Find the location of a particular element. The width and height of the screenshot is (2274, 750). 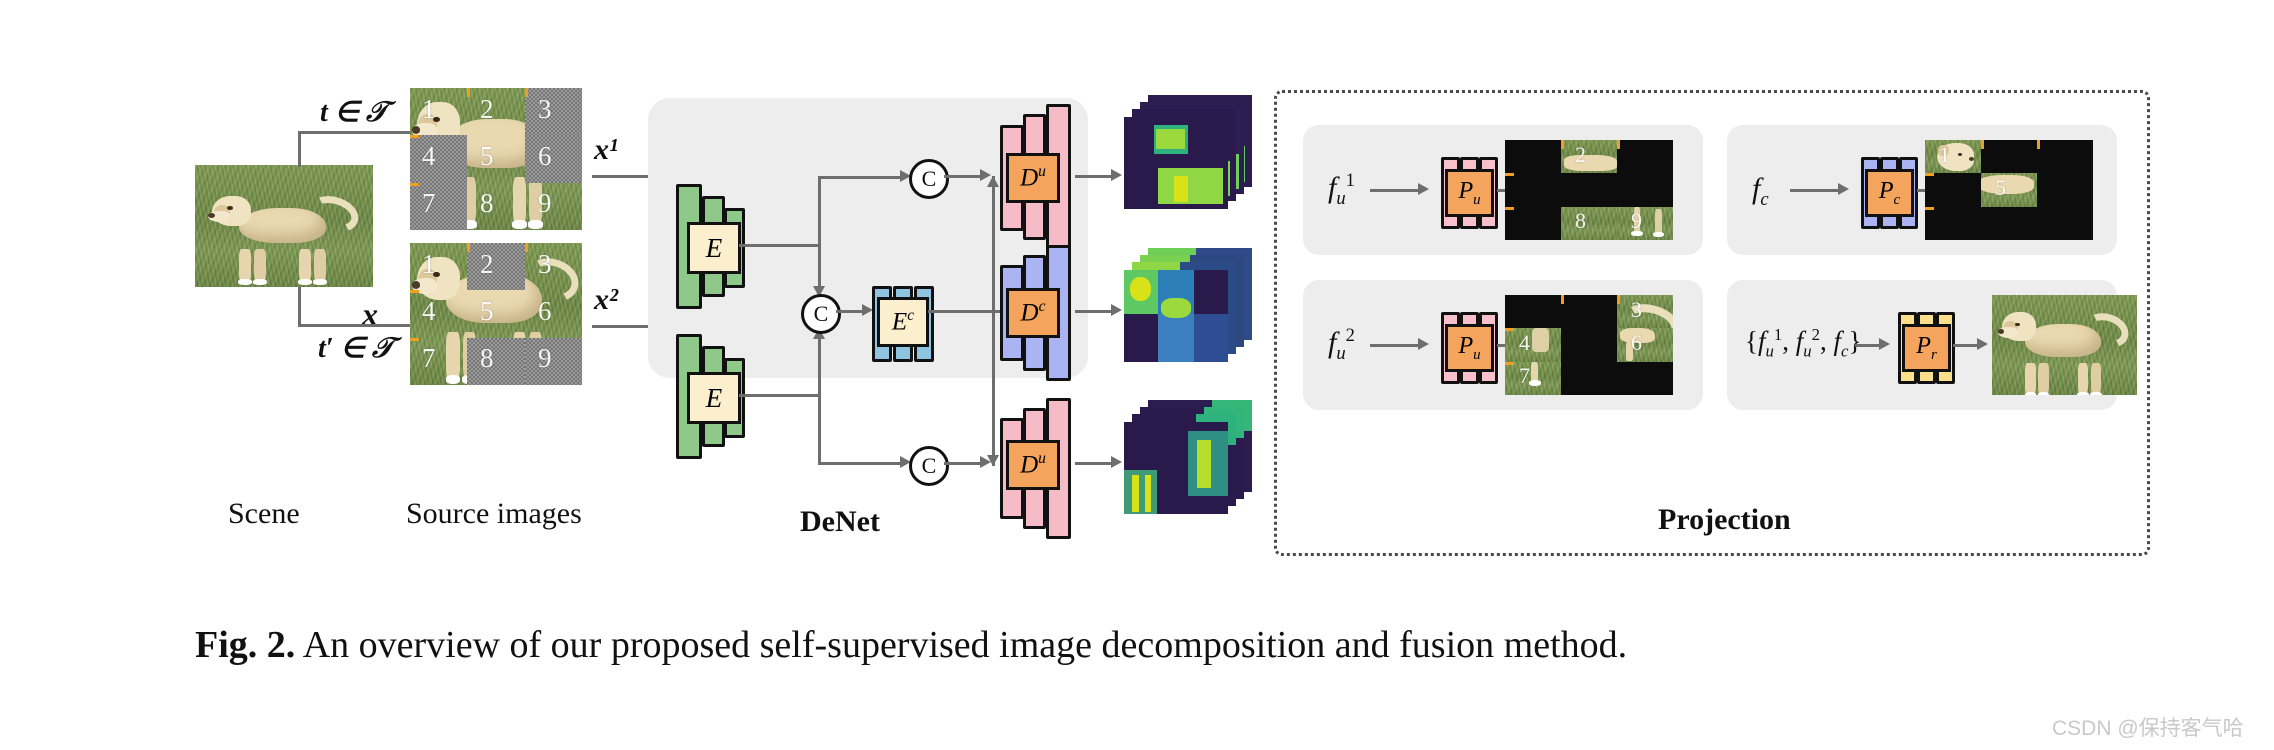

wire-to-concat-top is located at coordinates (861, 177).